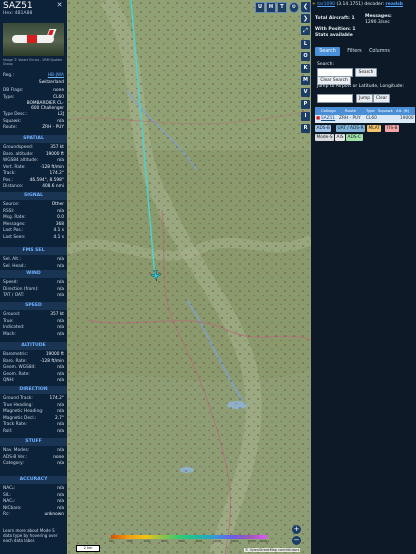 This screenshot has width=416, height=554. Describe the element at coordinates (59, 5) in the screenshot. I see `close-icon: ✕` at that location.